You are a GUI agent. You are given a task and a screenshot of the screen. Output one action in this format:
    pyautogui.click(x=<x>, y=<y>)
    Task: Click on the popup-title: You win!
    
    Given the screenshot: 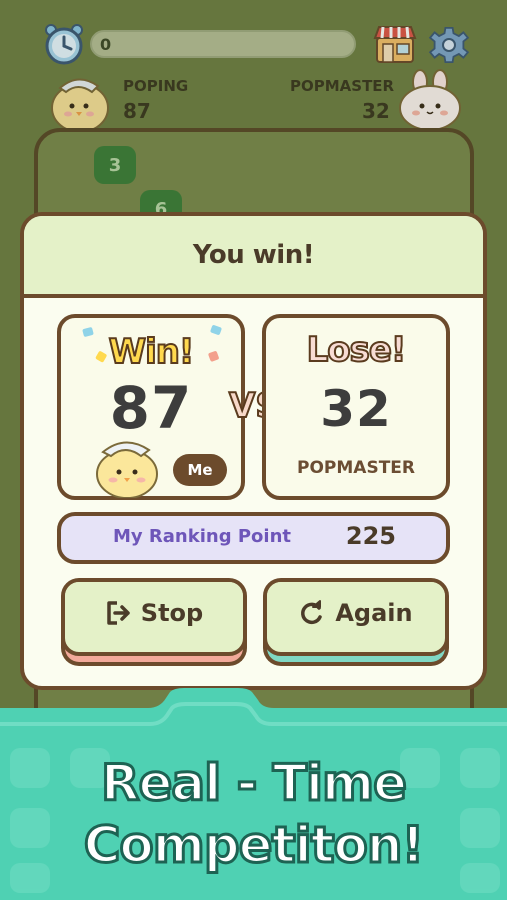 What is the action you would take?
    pyautogui.click(x=253, y=255)
    